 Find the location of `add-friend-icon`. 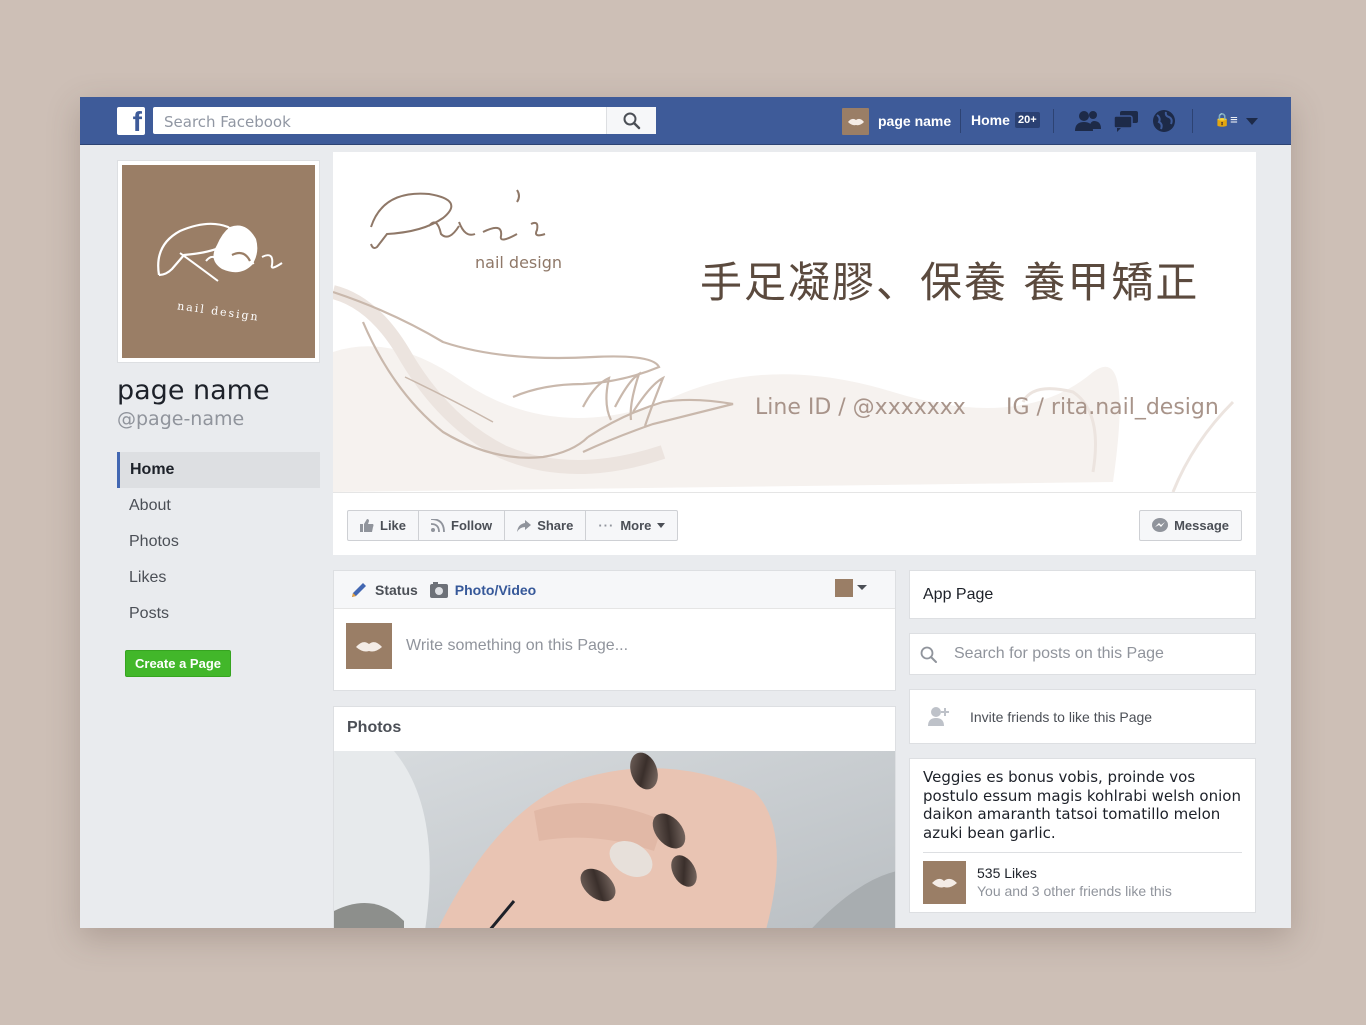

add-friend-icon is located at coordinates (938, 716).